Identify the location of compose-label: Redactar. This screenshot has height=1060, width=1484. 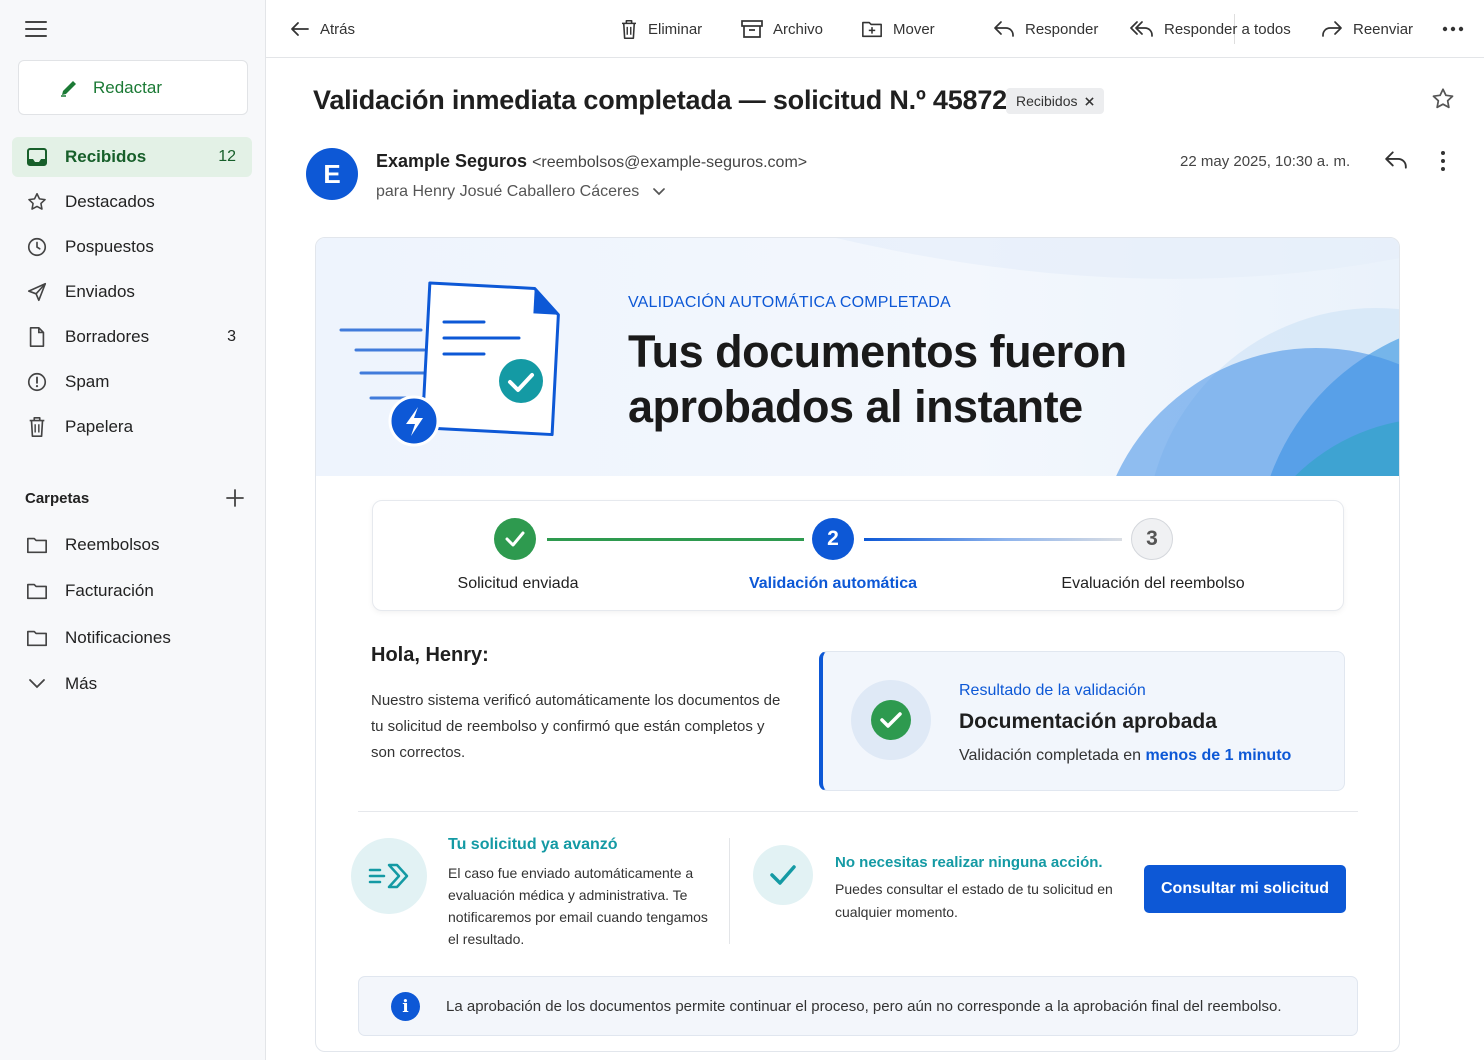
(127, 87).